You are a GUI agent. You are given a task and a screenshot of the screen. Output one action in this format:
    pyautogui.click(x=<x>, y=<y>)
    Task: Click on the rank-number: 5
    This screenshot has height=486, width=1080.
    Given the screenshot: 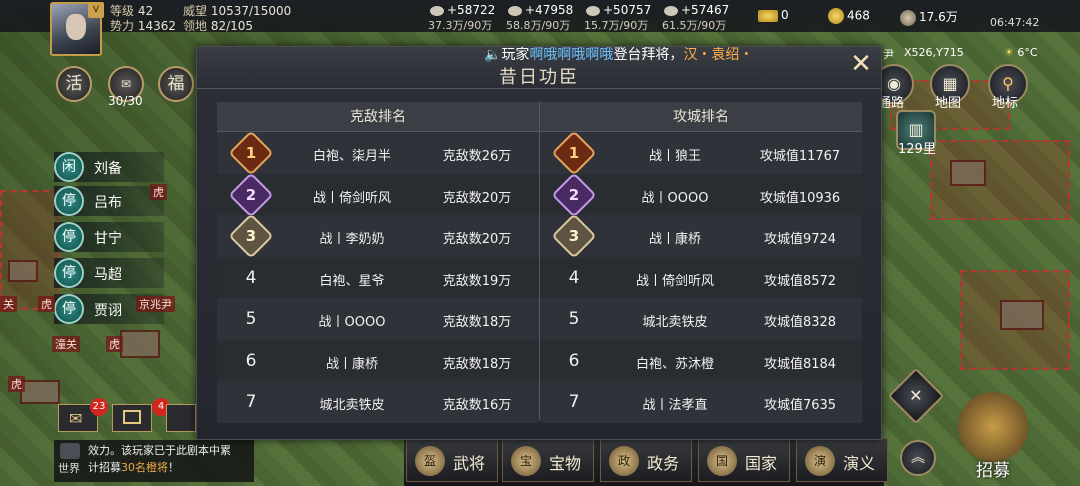 What is the action you would take?
    pyautogui.click(x=251, y=319)
    